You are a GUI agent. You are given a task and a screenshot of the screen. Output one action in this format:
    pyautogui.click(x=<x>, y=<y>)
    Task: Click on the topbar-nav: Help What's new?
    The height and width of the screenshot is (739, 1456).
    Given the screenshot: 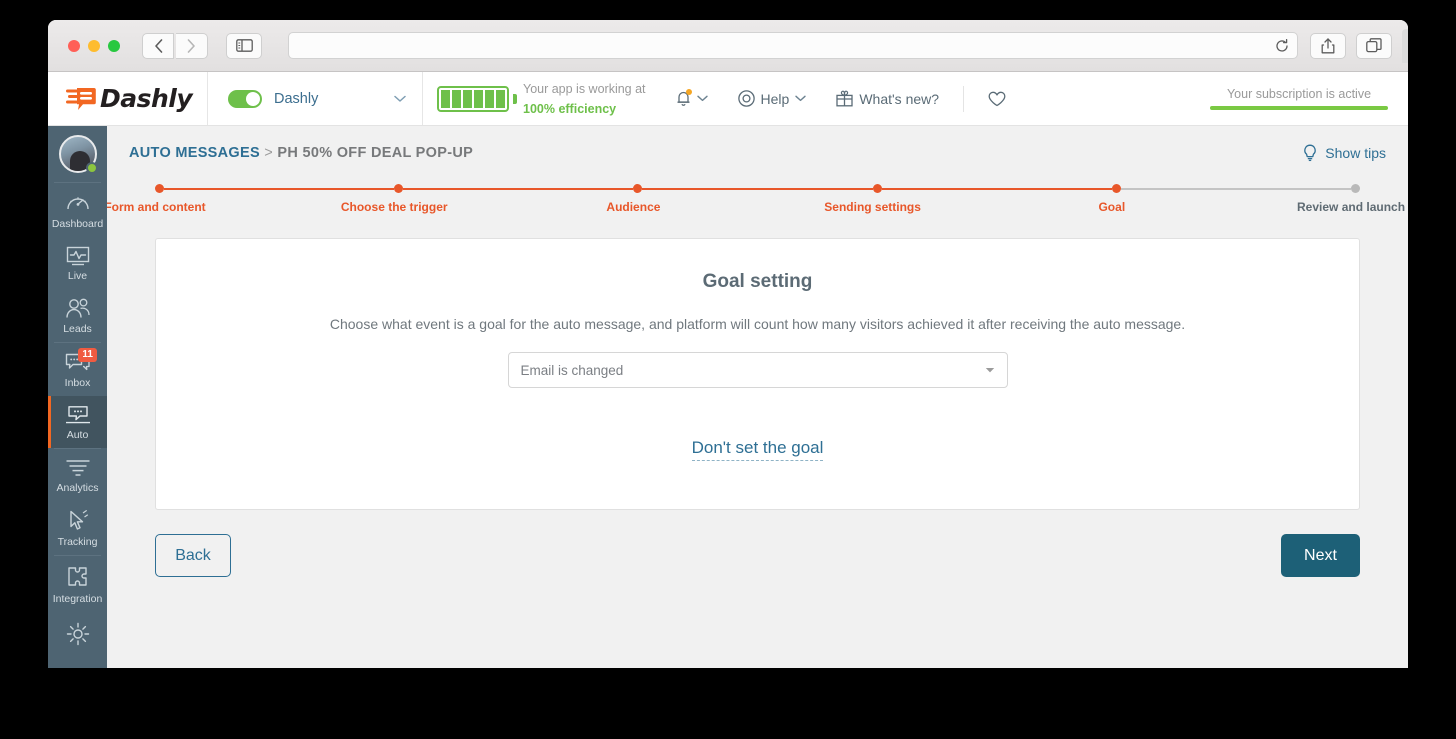 What is the action you would take?
    pyautogui.click(x=841, y=99)
    